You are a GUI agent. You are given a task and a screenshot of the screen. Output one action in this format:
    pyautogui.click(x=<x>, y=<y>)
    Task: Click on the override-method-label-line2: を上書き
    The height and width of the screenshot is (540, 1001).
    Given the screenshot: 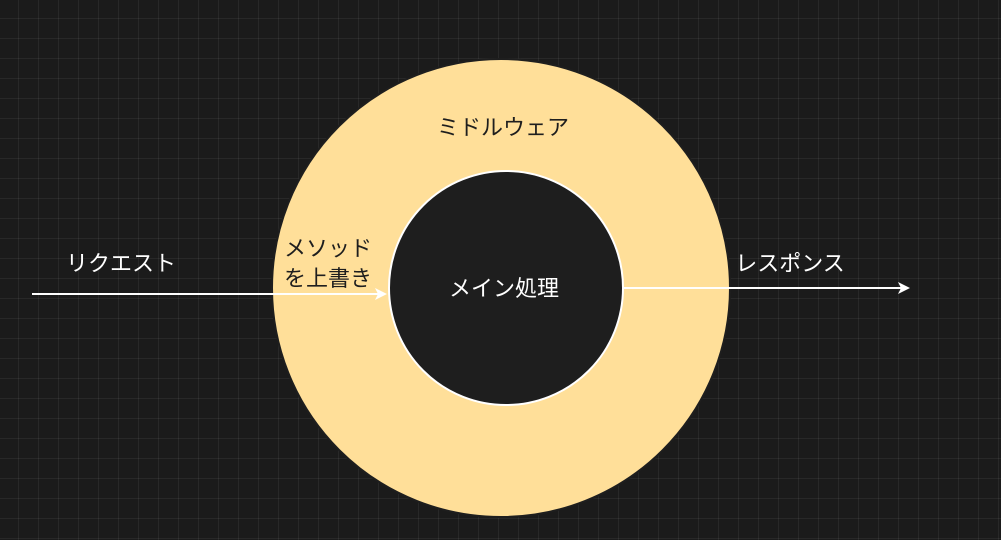 What is the action you would take?
    pyautogui.click(x=328, y=279)
    